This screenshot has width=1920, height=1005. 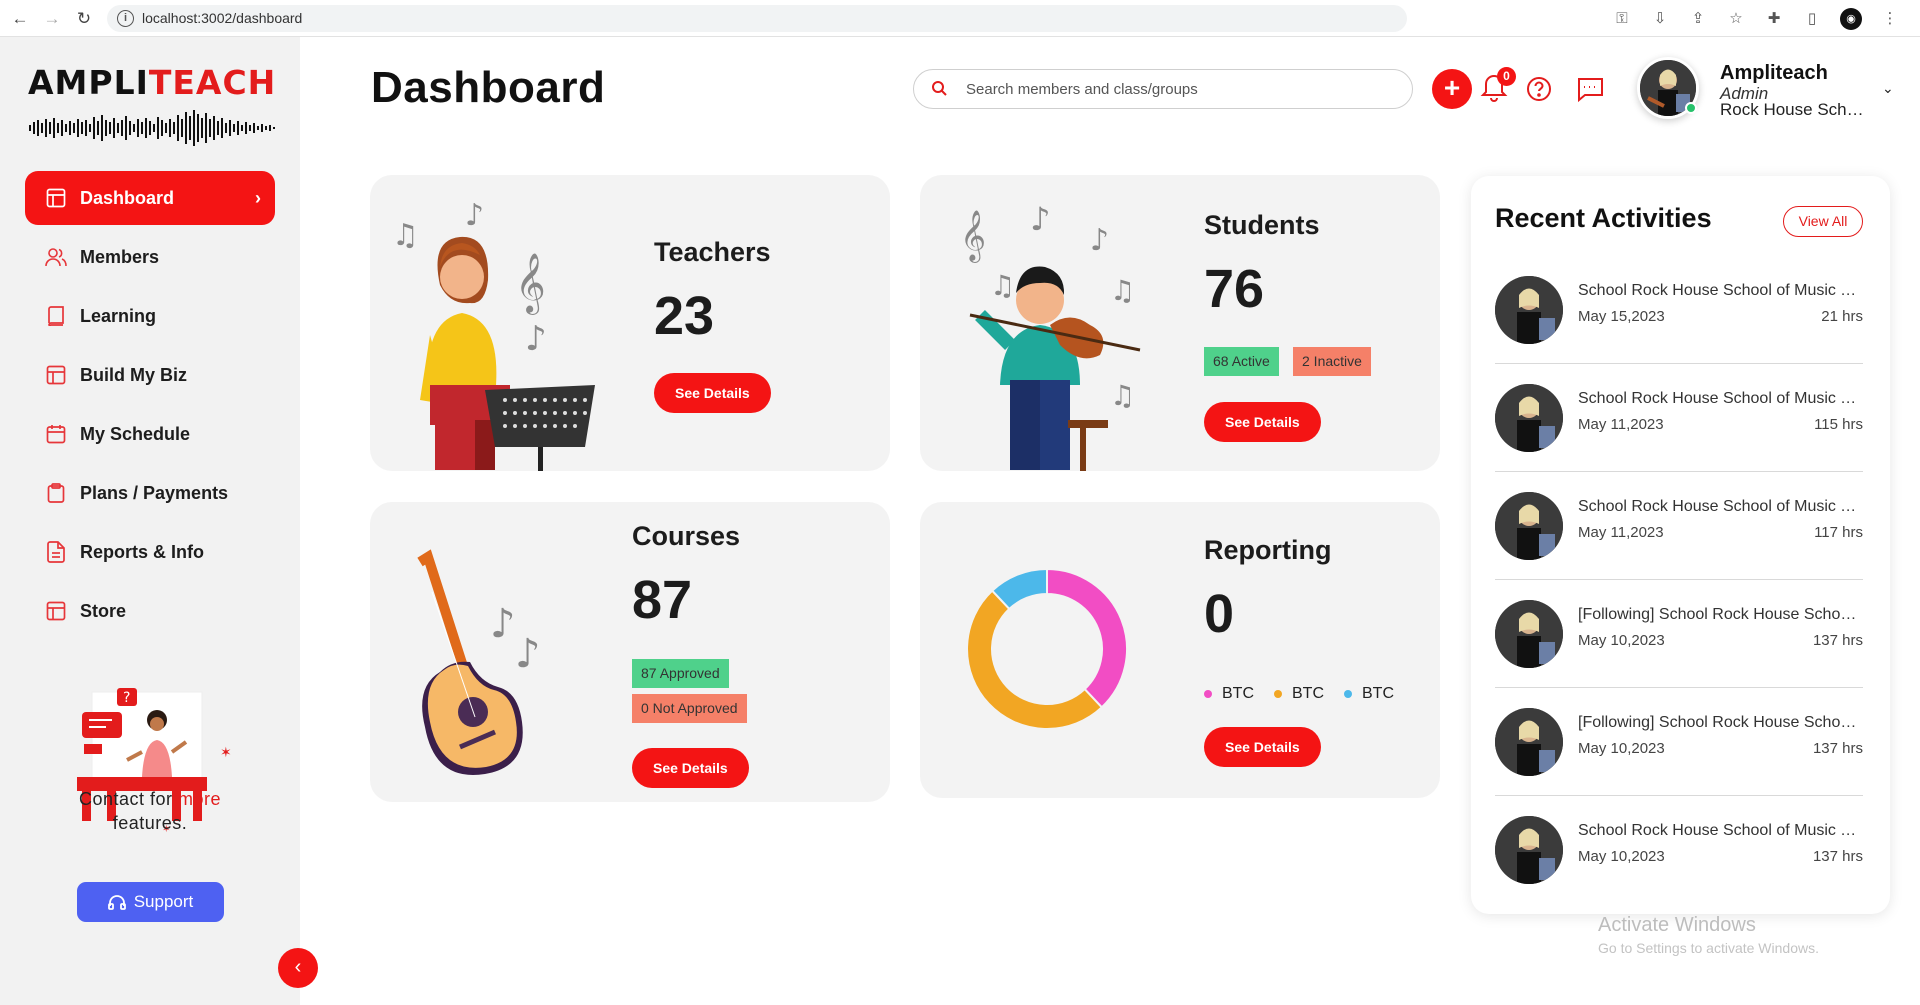 What do you see at coordinates (125, 18) in the screenshot?
I see `site-info-icon: i` at bounding box center [125, 18].